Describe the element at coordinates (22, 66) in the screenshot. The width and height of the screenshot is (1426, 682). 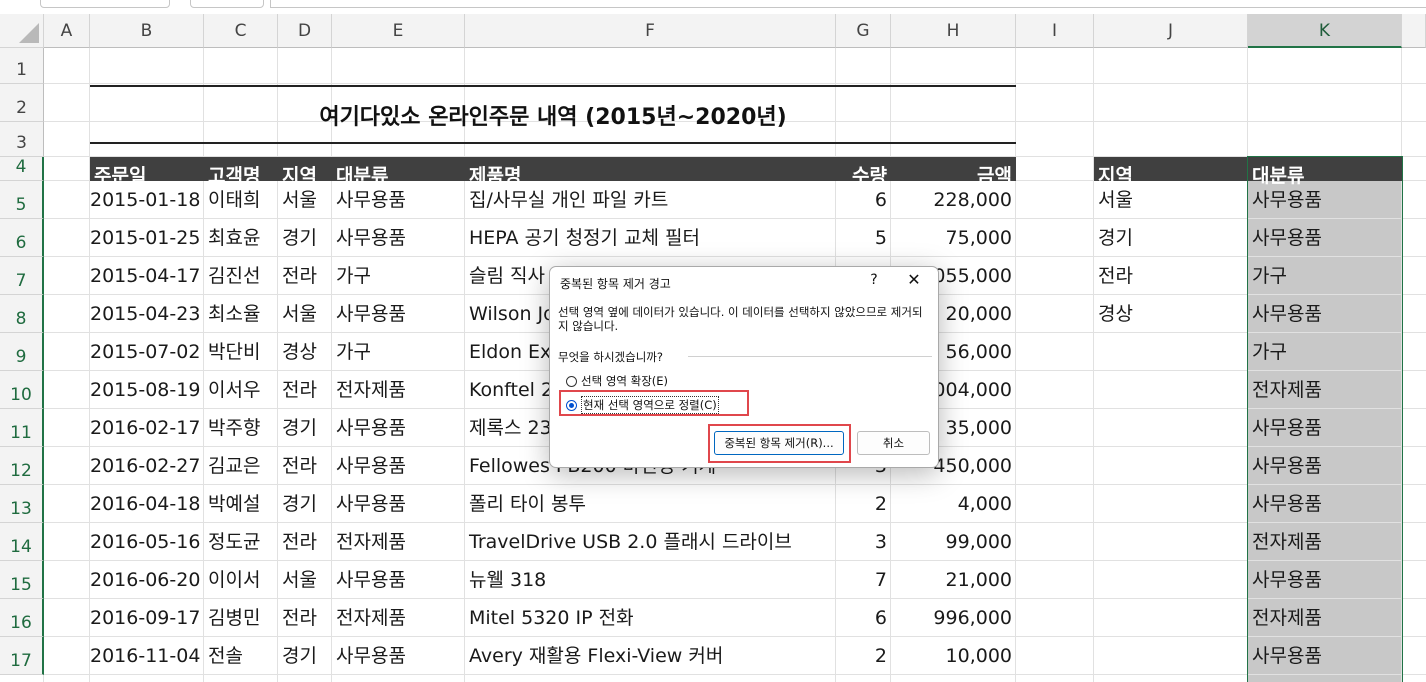
I see `row-header-1: 1` at that location.